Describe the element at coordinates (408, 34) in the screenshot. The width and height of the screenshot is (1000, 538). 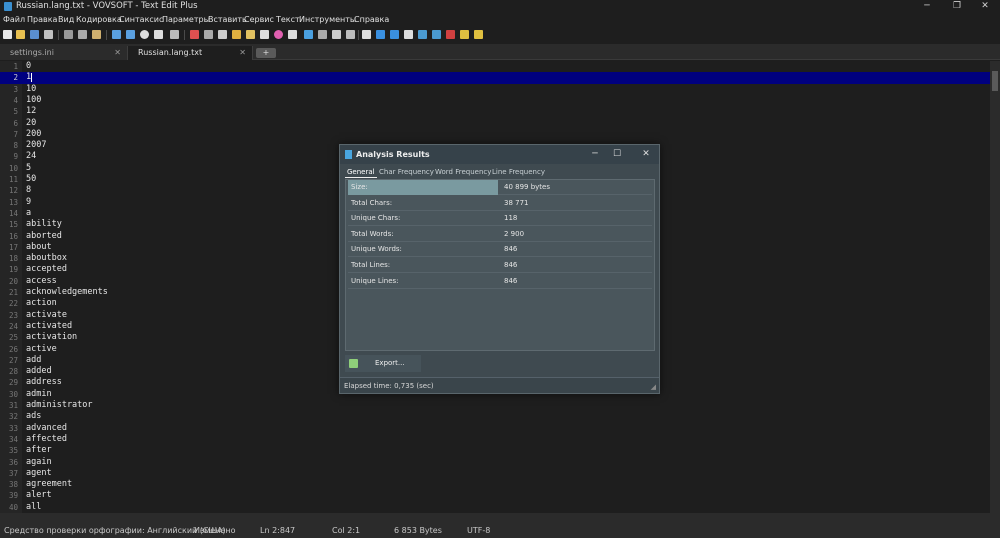
I see `sort-icon` at that location.